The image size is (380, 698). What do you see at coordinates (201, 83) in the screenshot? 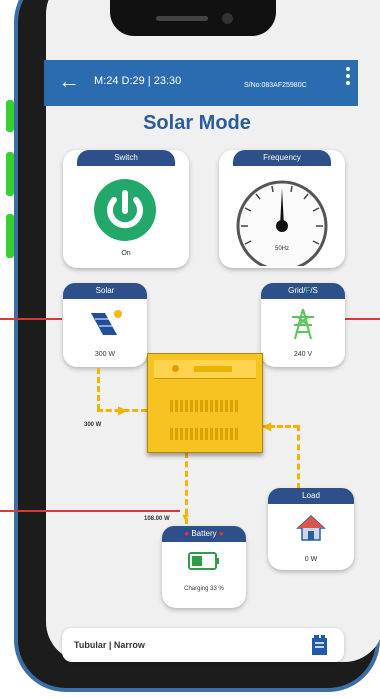
I see `app-header: ← M:24 D:29 | 23:30 S/No:083AF25980C` at bounding box center [201, 83].